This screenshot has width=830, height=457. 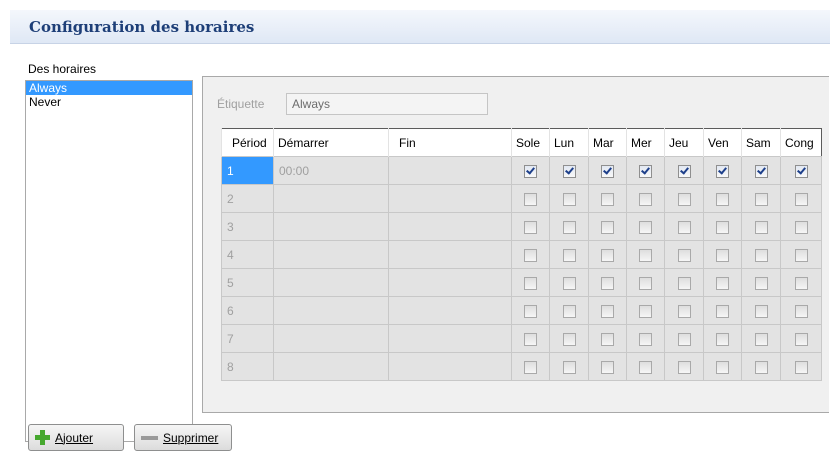 What do you see at coordinates (247, 310) in the screenshot?
I see `period-cell: 6` at bounding box center [247, 310].